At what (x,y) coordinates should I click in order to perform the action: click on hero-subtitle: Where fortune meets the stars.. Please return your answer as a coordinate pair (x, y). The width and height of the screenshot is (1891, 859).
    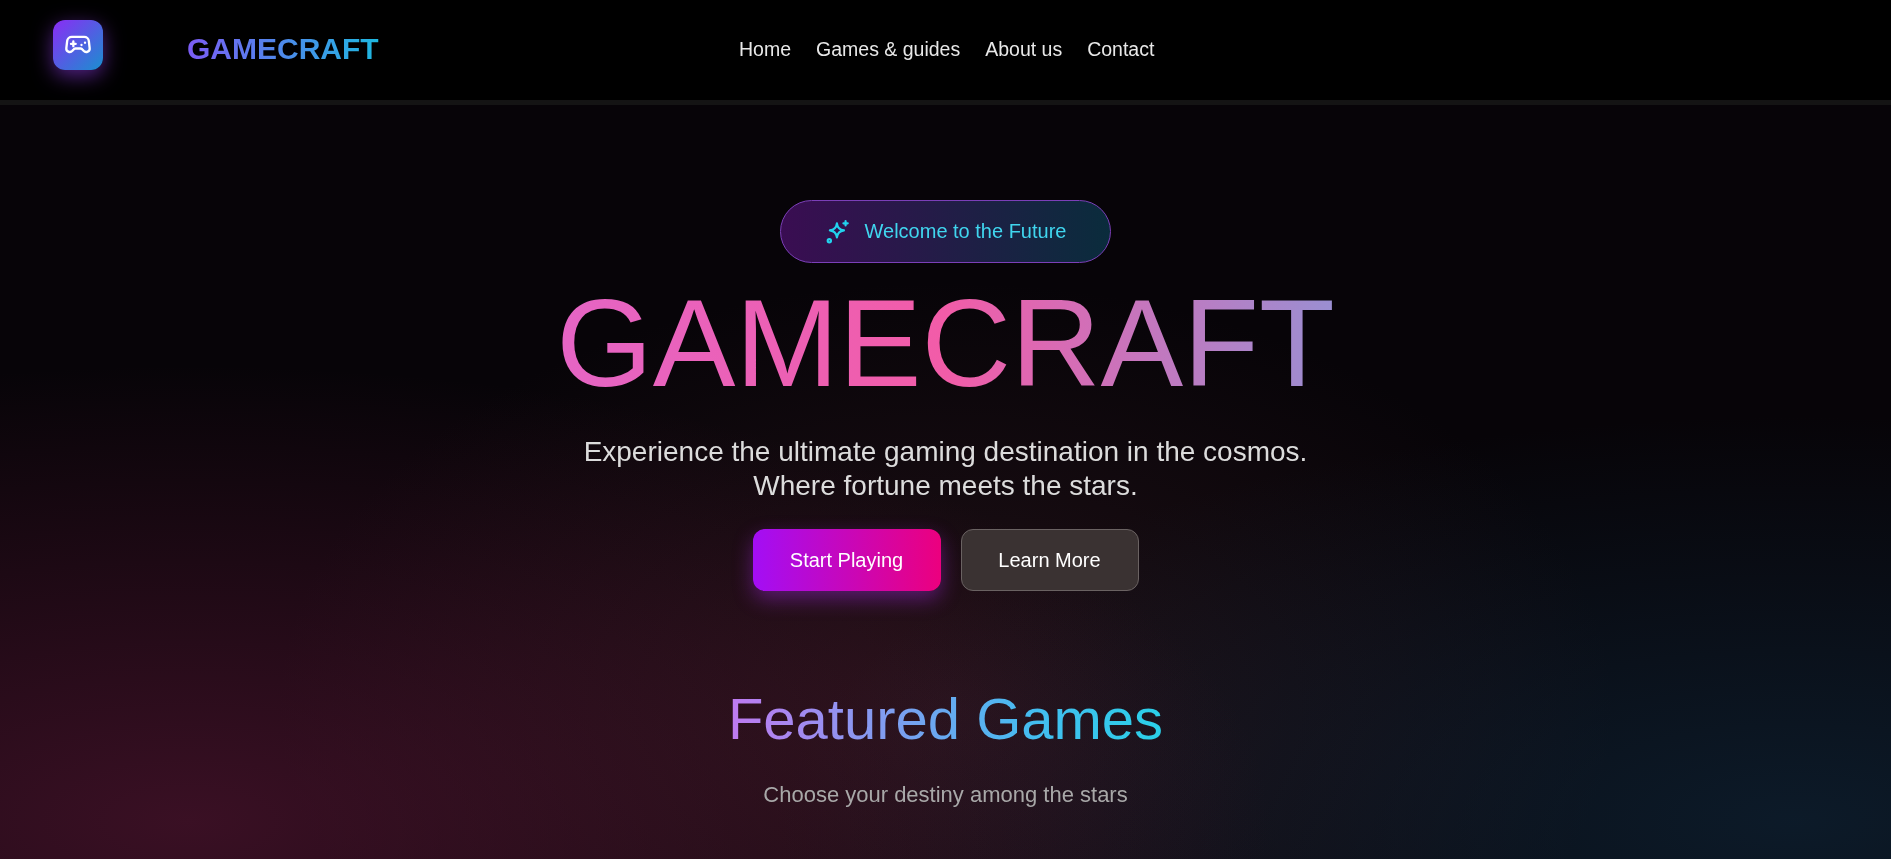
    Looking at the image, I should click on (945, 486).